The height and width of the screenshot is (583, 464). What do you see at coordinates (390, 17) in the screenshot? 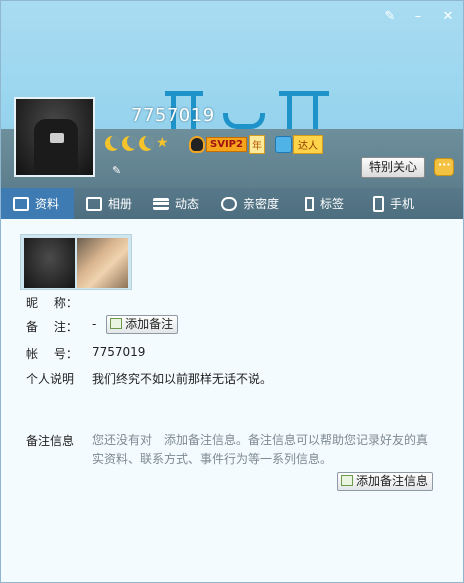
I see `skin-icon: ✎` at bounding box center [390, 17].